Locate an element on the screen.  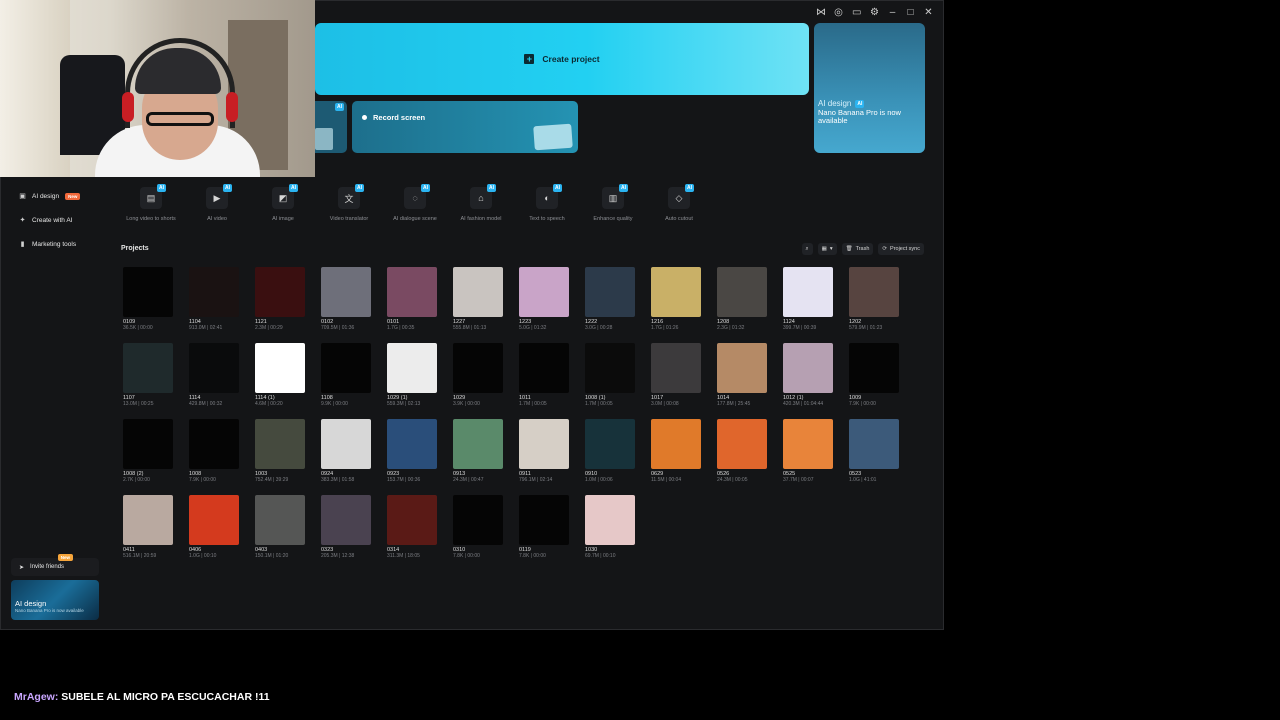
chat-text: SUBELE AL MICRO PA ESCUCACHAR !11 is located at coordinates (165, 697).